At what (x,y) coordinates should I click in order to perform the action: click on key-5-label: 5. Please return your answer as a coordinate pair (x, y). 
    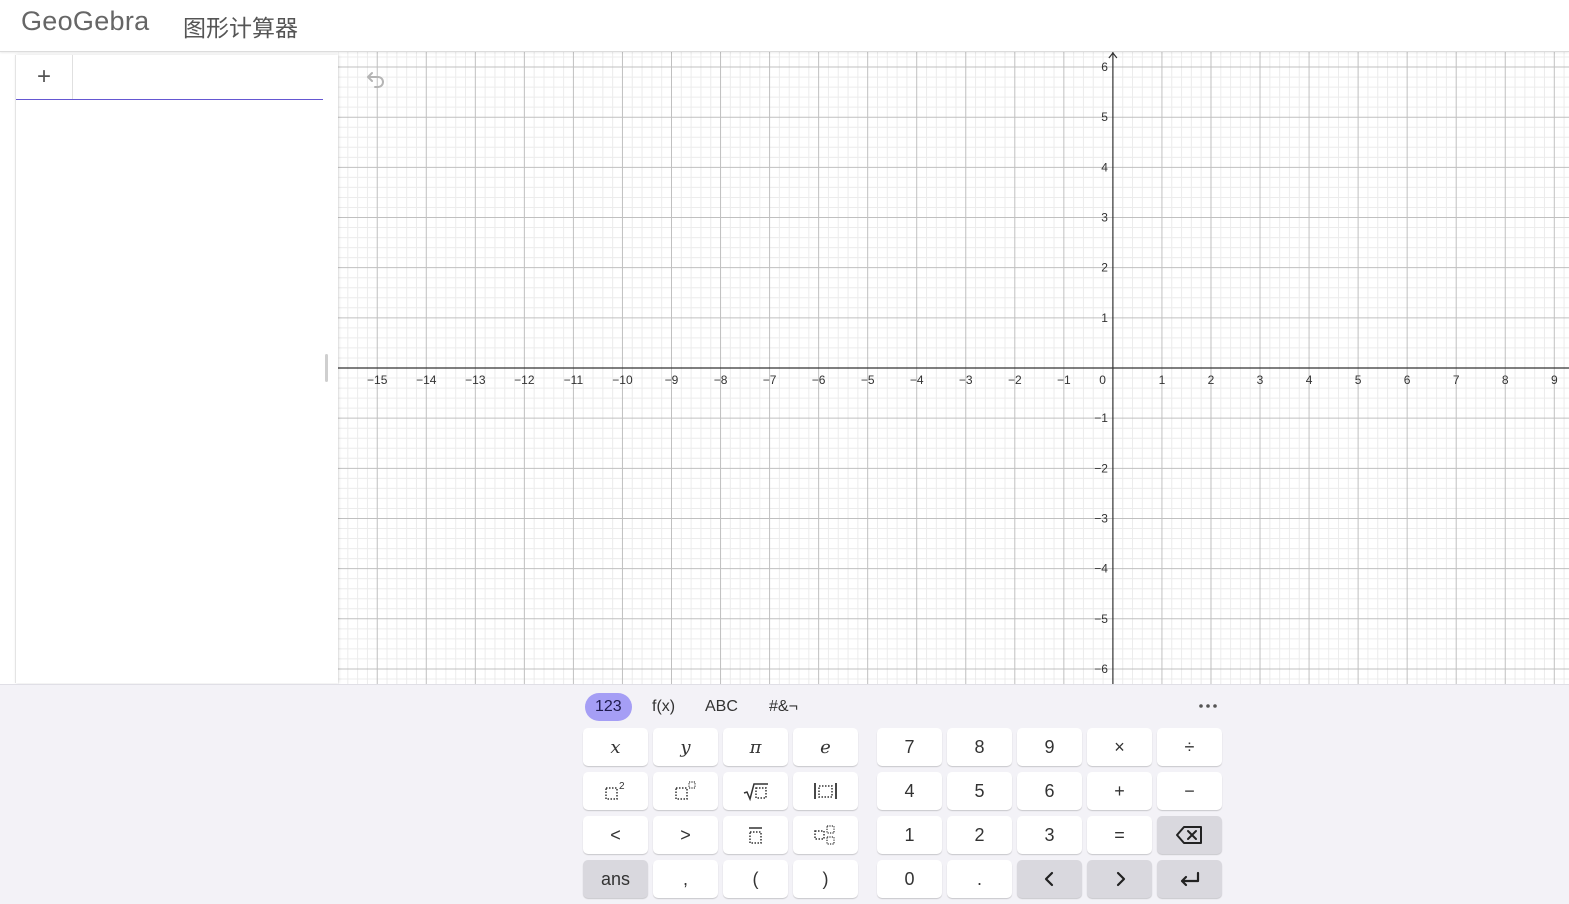
    Looking at the image, I should click on (979, 790).